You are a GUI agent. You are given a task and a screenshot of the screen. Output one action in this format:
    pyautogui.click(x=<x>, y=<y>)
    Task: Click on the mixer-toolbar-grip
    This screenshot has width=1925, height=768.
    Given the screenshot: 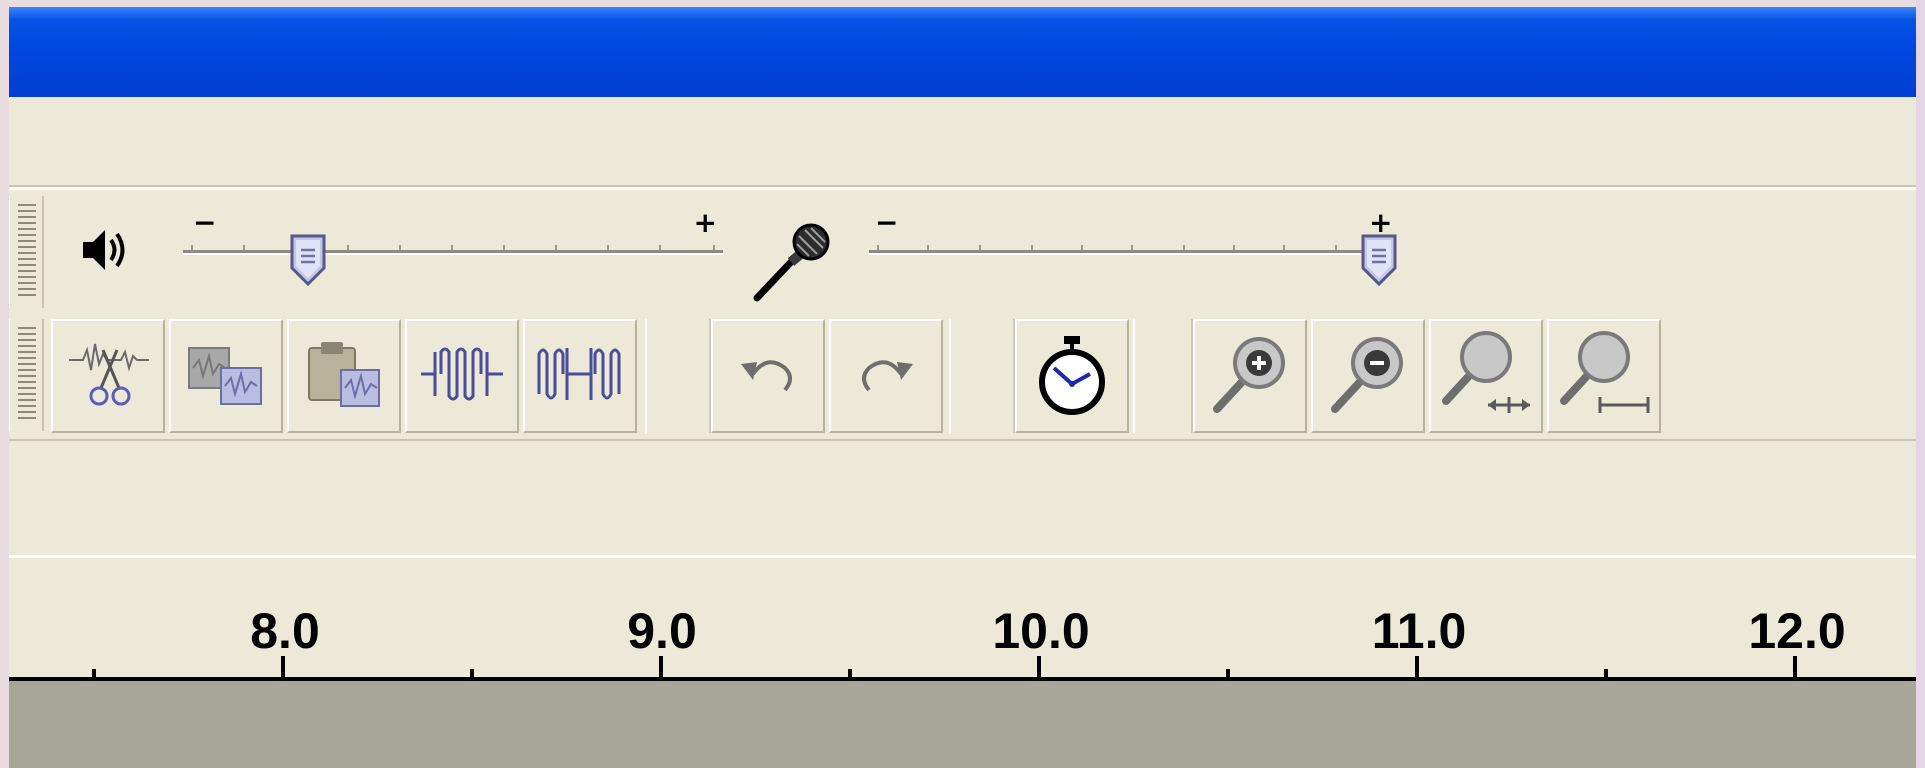 What is the action you would take?
    pyautogui.click(x=26, y=252)
    